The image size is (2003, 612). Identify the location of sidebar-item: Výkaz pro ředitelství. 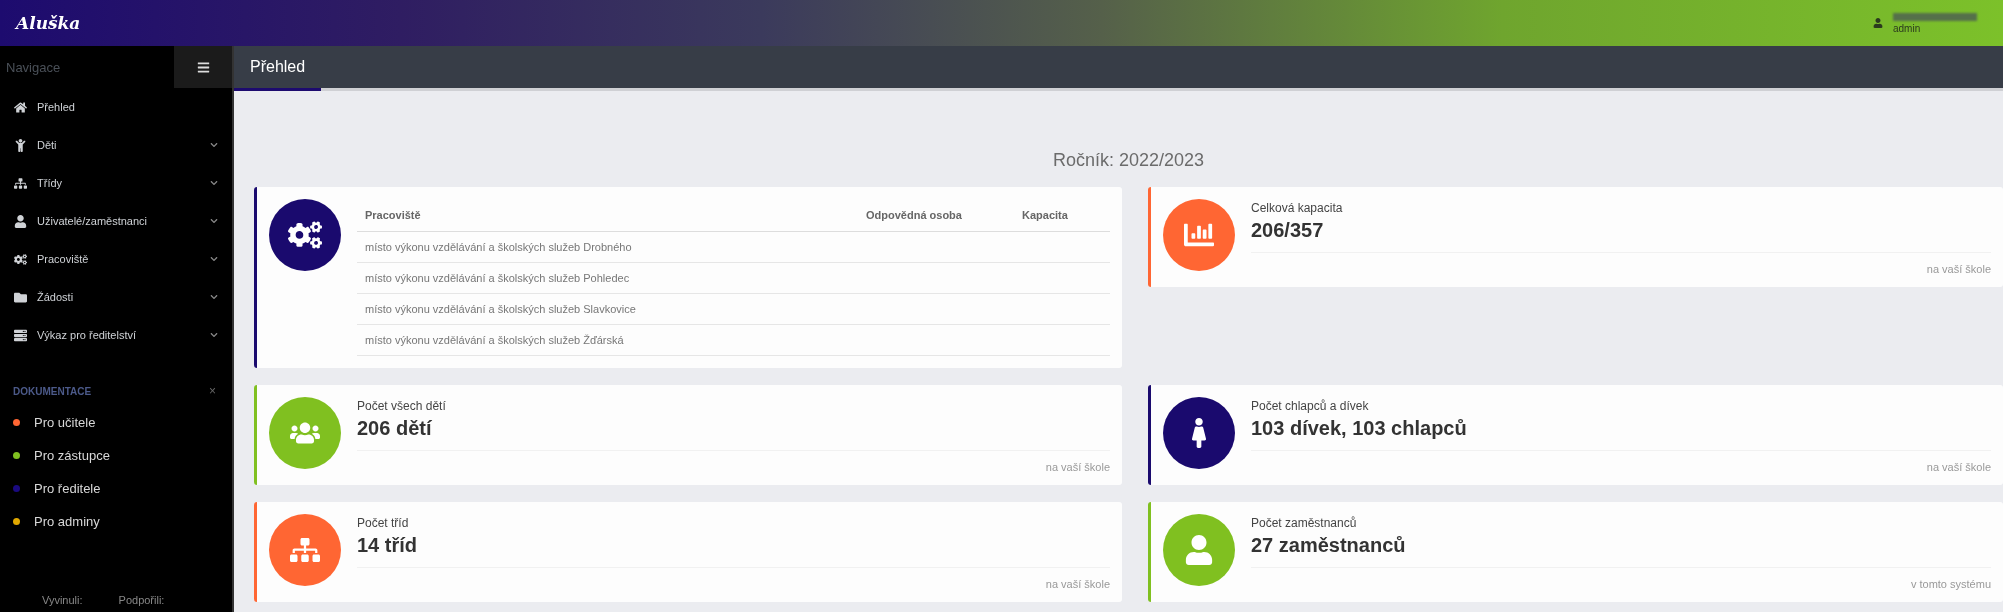
(116, 335).